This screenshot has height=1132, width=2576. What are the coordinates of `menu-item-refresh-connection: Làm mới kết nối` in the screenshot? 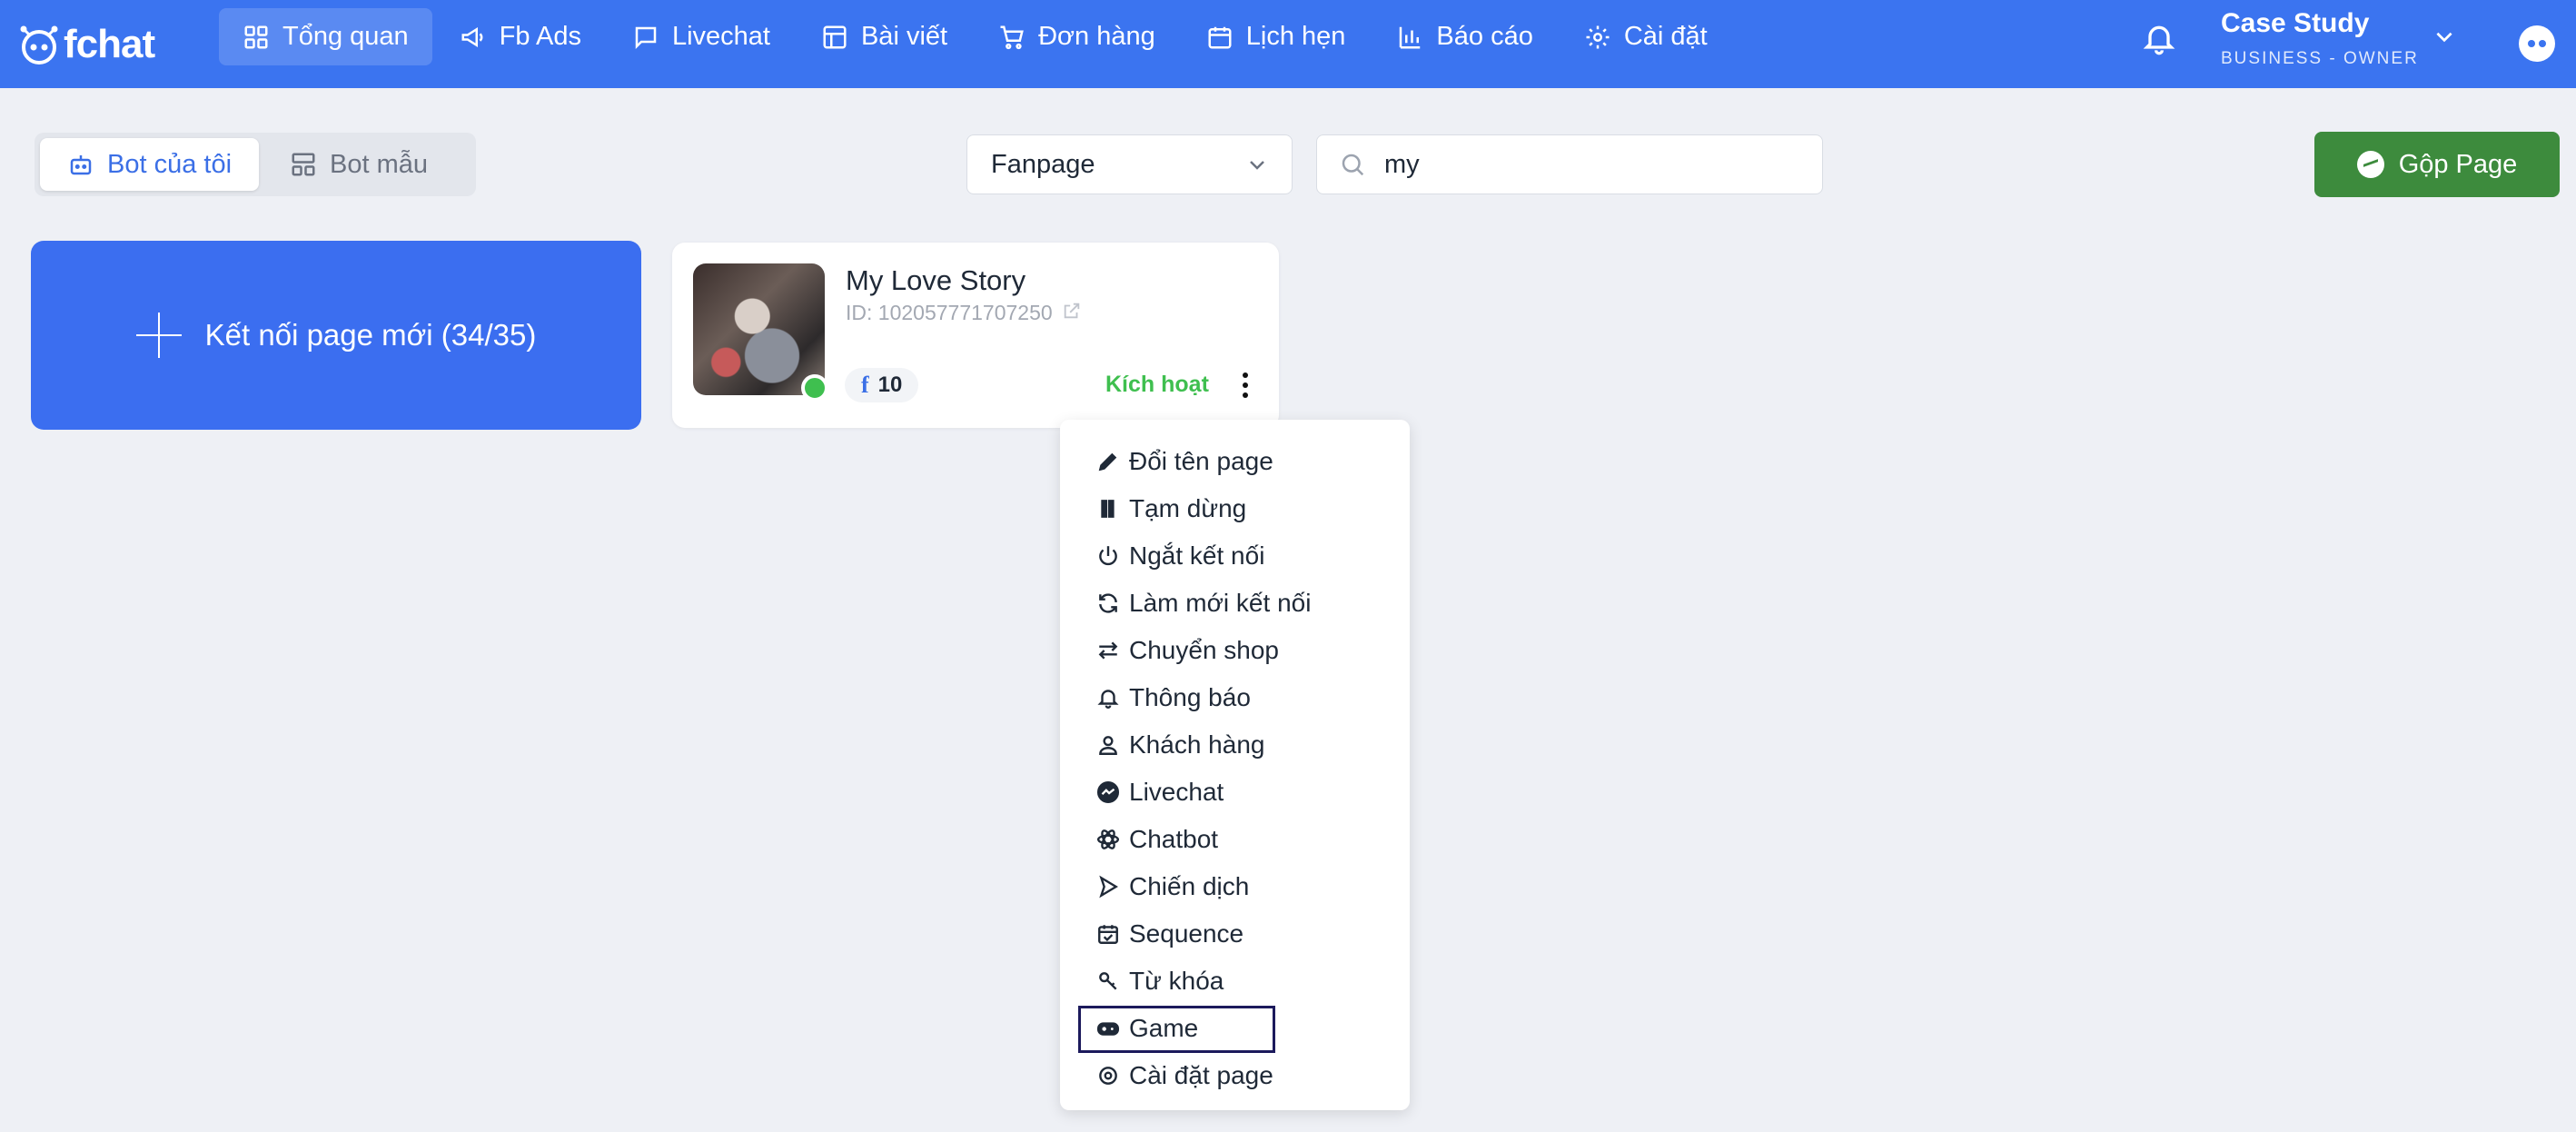 It's located at (1235, 603).